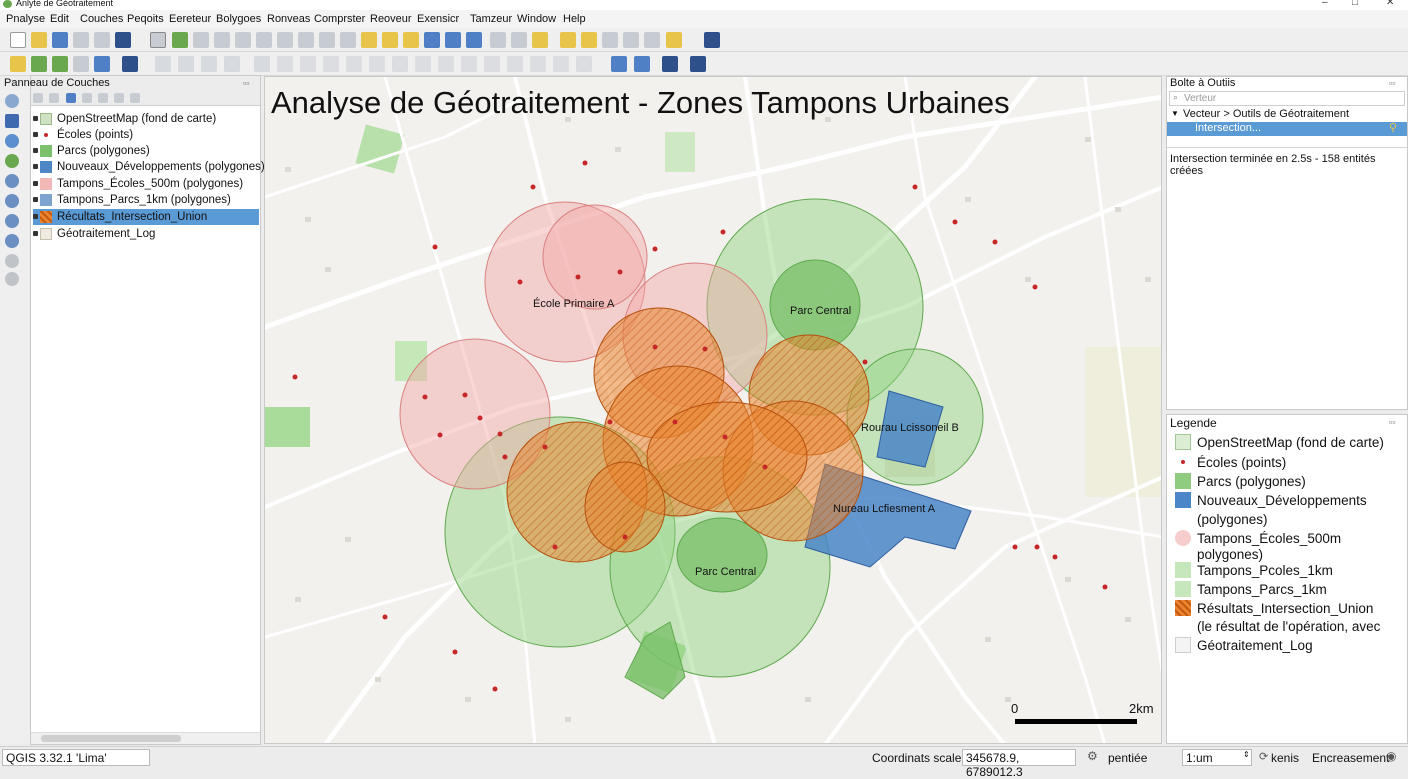 The width and height of the screenshot is (1408, 779). What do you see at coordinates (76, 757) in the screenshot?
I see `locator-input: QGIS 3.32.1 'Lima'` at bounding box center [76, 757].